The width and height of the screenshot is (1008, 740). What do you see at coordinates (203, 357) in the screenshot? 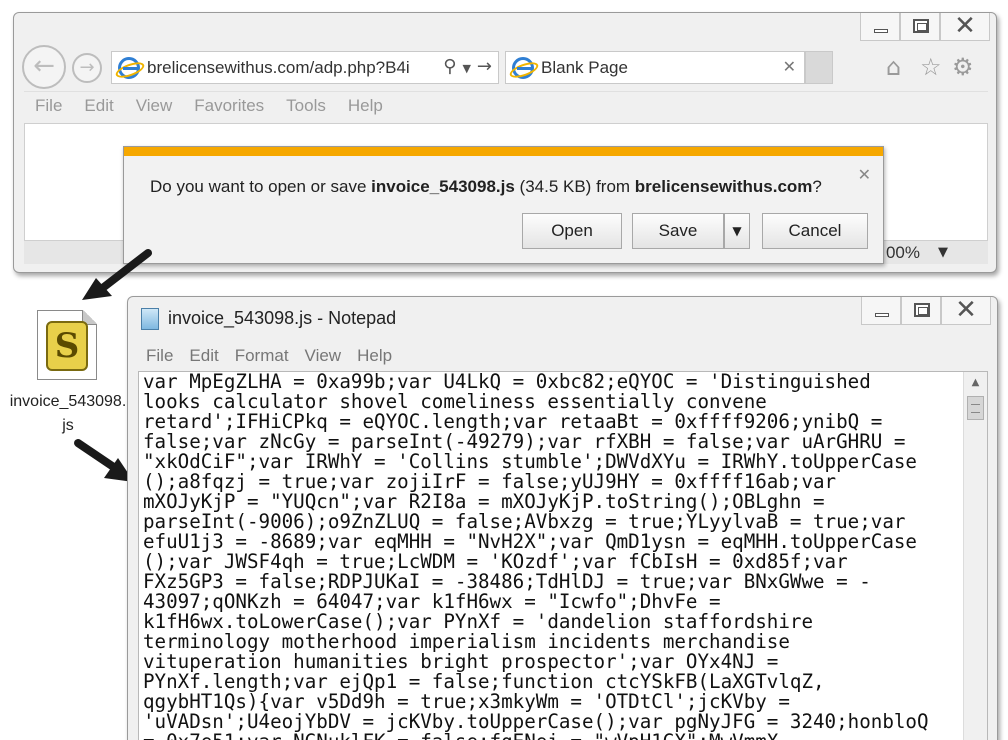
I see `menu-edit: Edit` at bounding box center [203, 357].